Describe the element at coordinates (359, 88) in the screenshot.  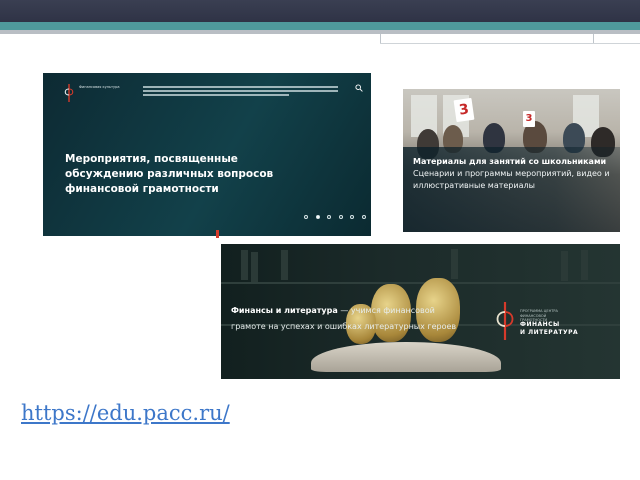
I see `search-icon` at that location.